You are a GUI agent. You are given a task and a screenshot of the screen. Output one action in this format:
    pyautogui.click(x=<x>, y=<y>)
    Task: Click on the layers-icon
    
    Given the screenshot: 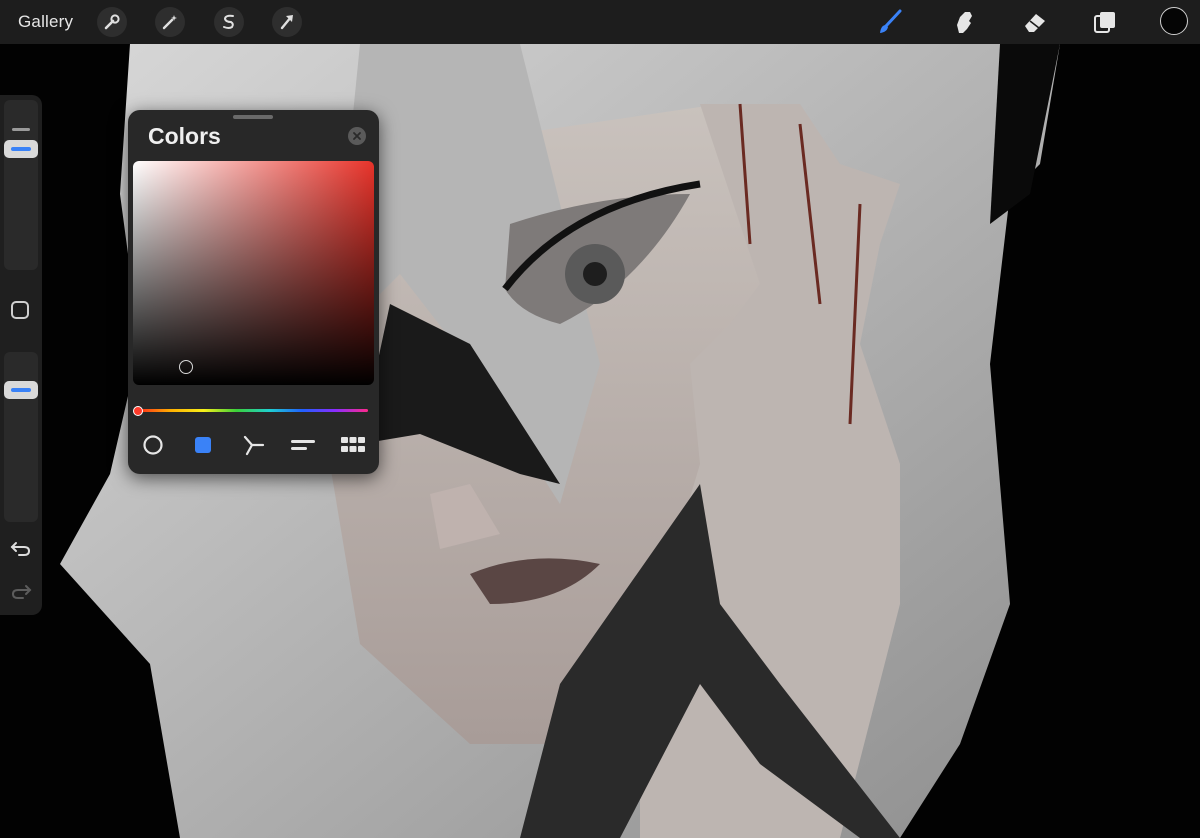 What is the action you would take?
    pyautogui.click(x=1104, y=22)
    